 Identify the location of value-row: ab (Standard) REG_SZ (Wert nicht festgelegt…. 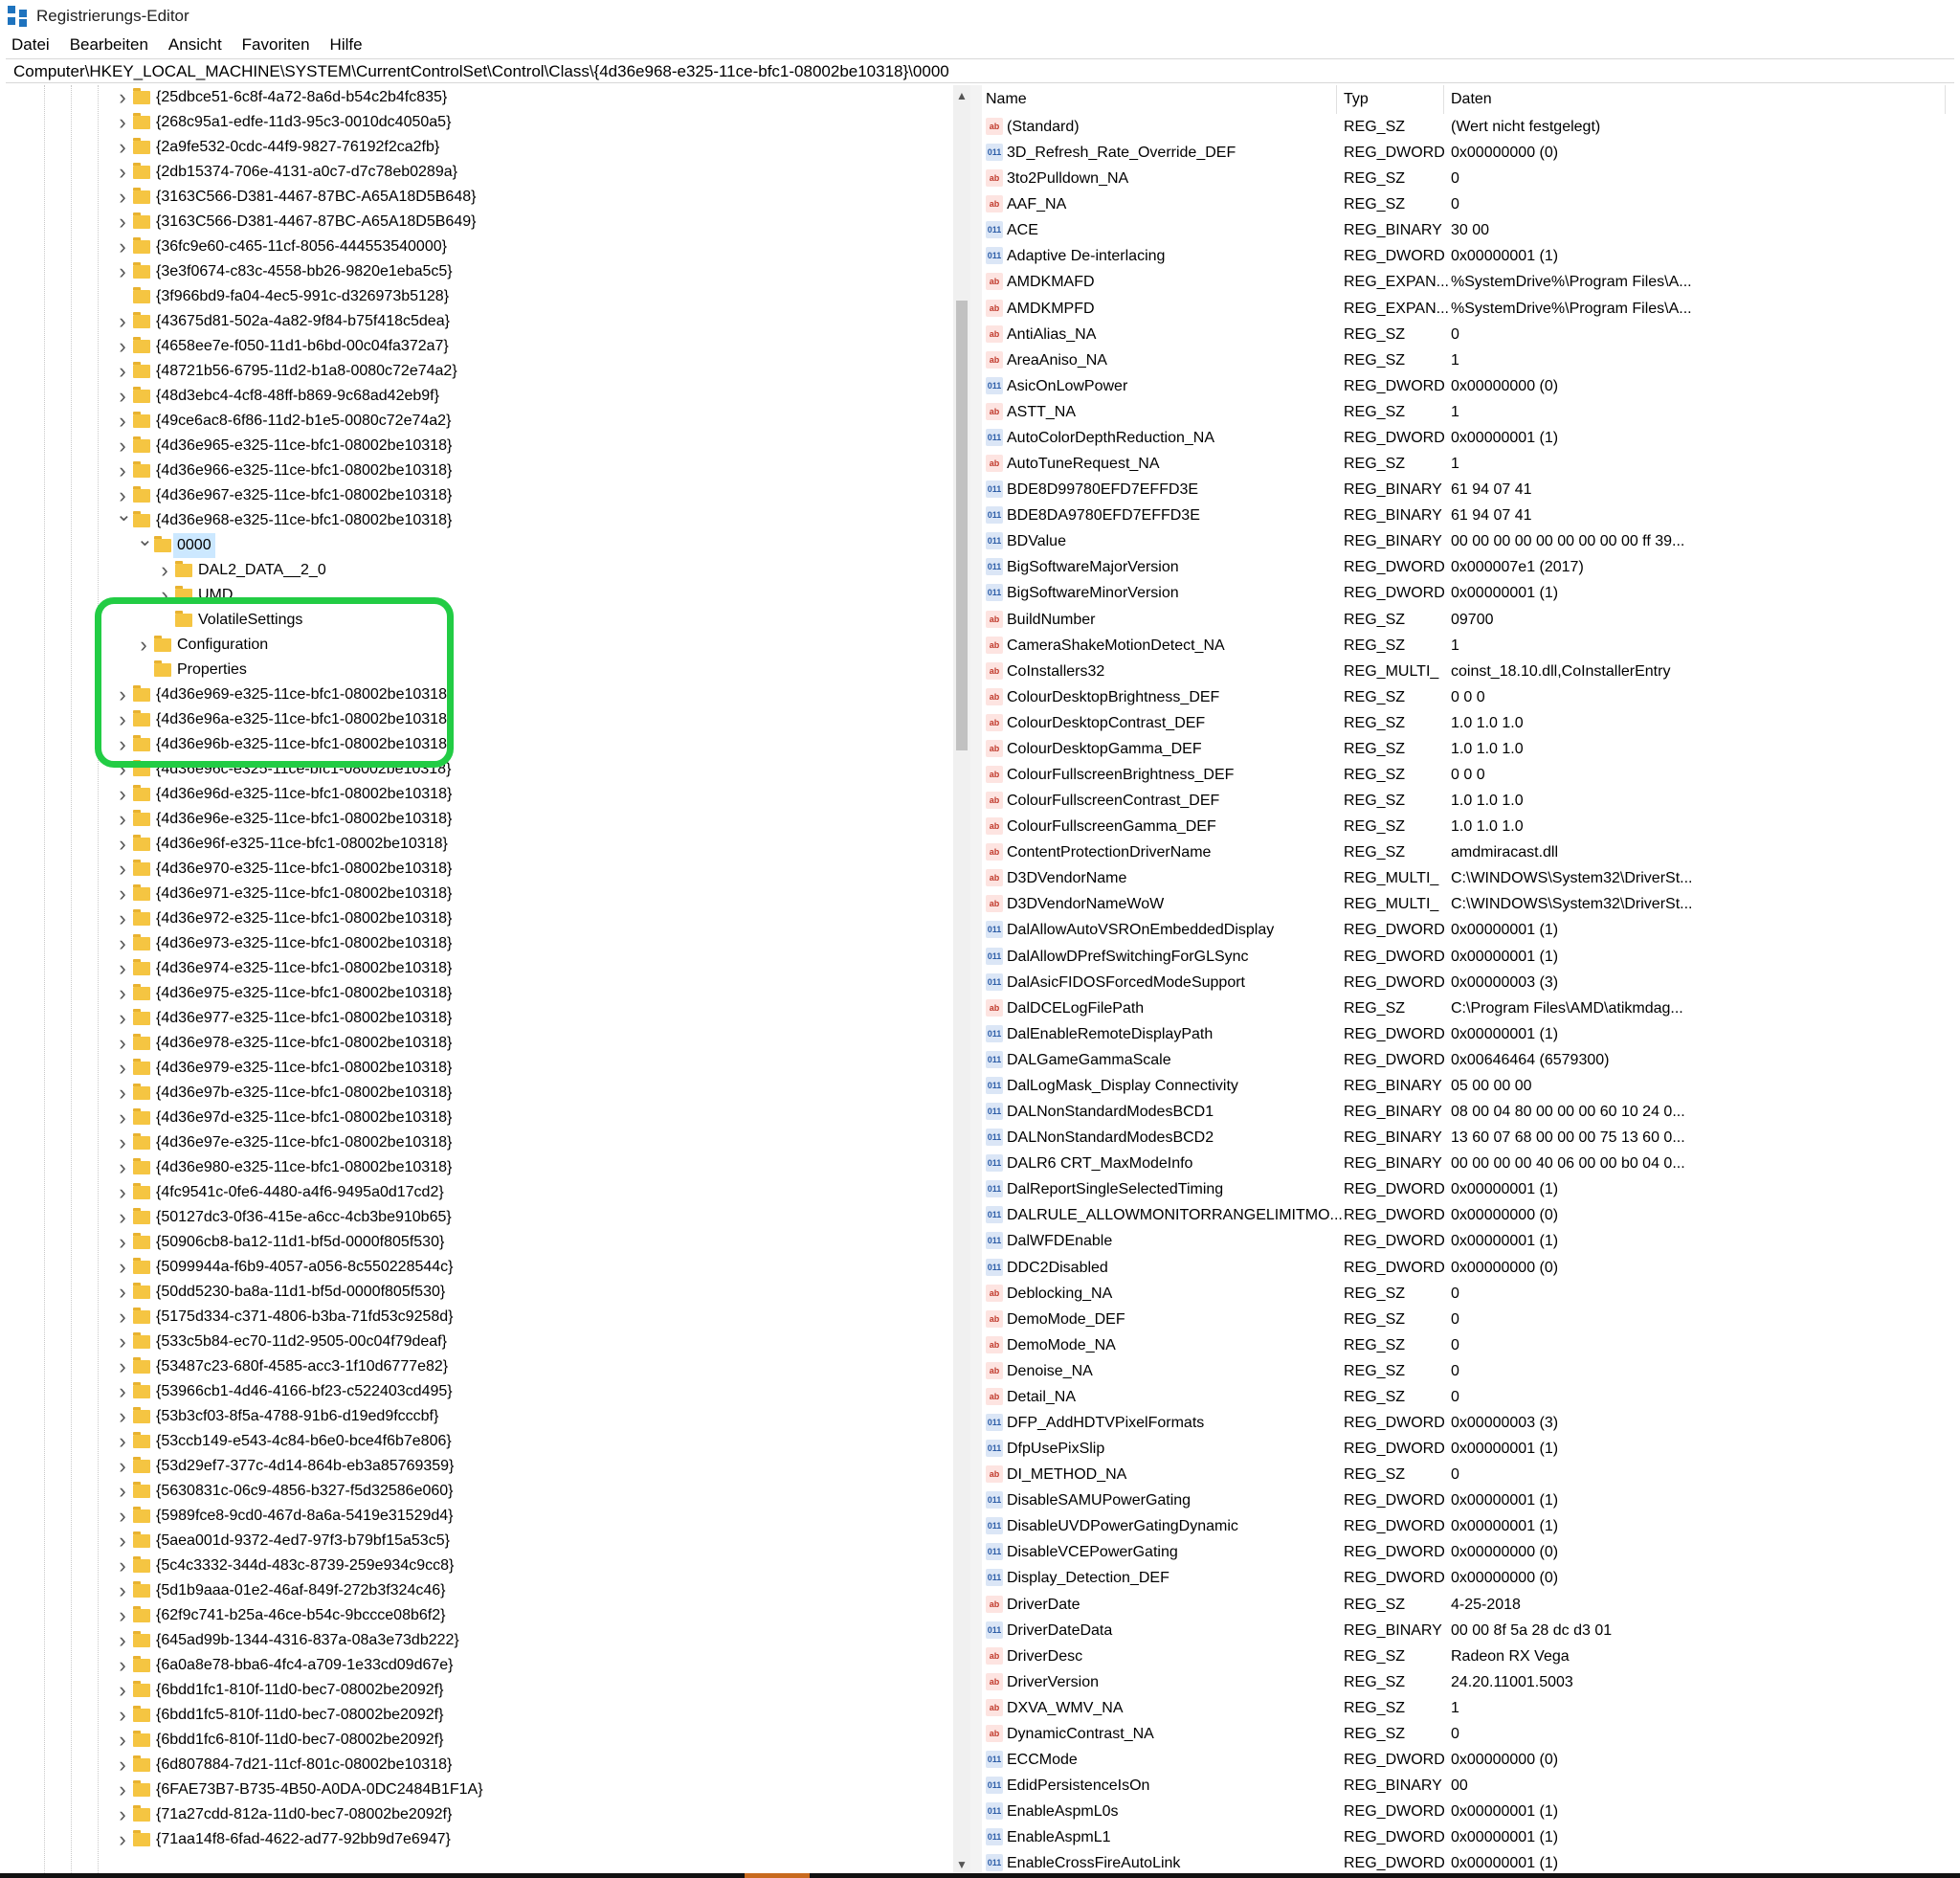
(1471, 127).